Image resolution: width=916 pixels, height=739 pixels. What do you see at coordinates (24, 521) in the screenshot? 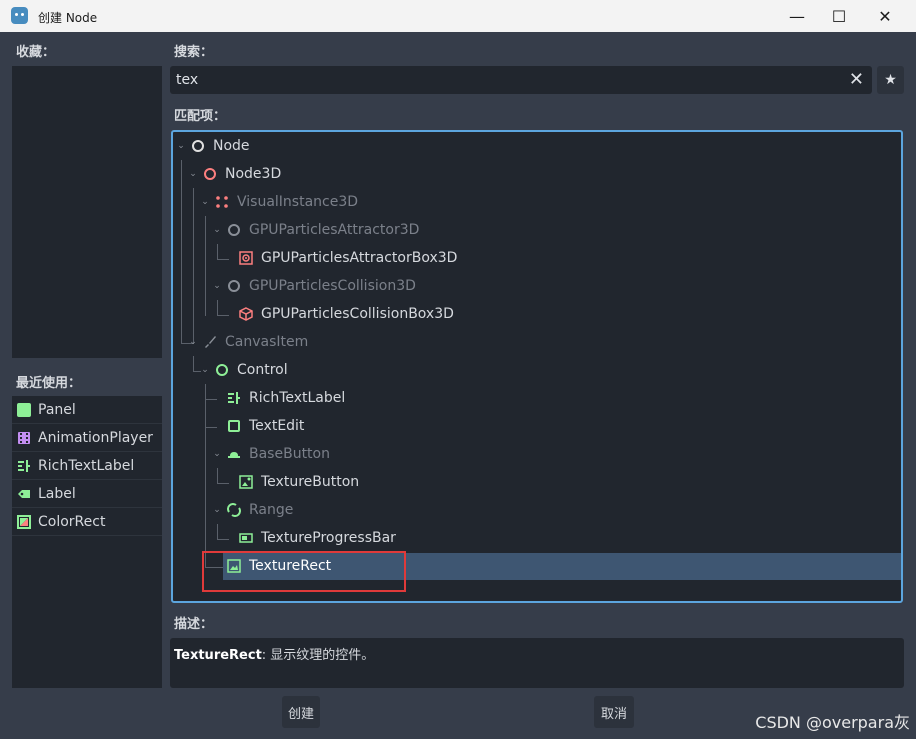
I see `color-rect-icon` at bounding box center [24, 521].